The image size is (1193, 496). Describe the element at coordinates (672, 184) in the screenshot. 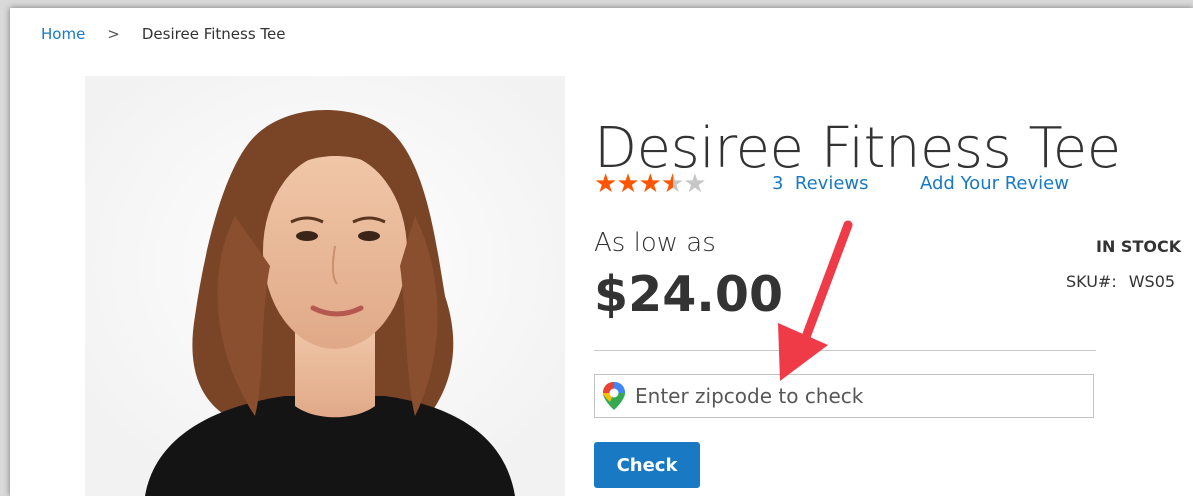

I see `star-half-icon: ★` at that location.